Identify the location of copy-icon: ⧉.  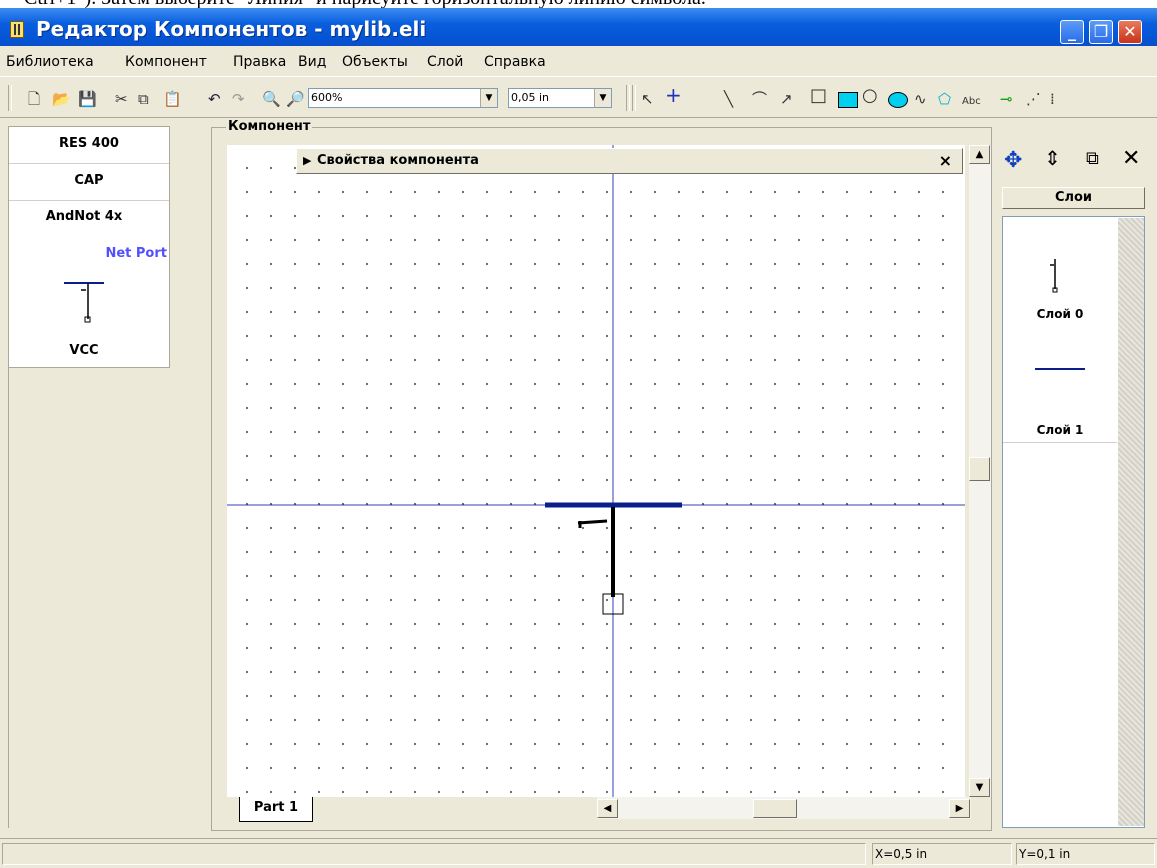
(143, 99).